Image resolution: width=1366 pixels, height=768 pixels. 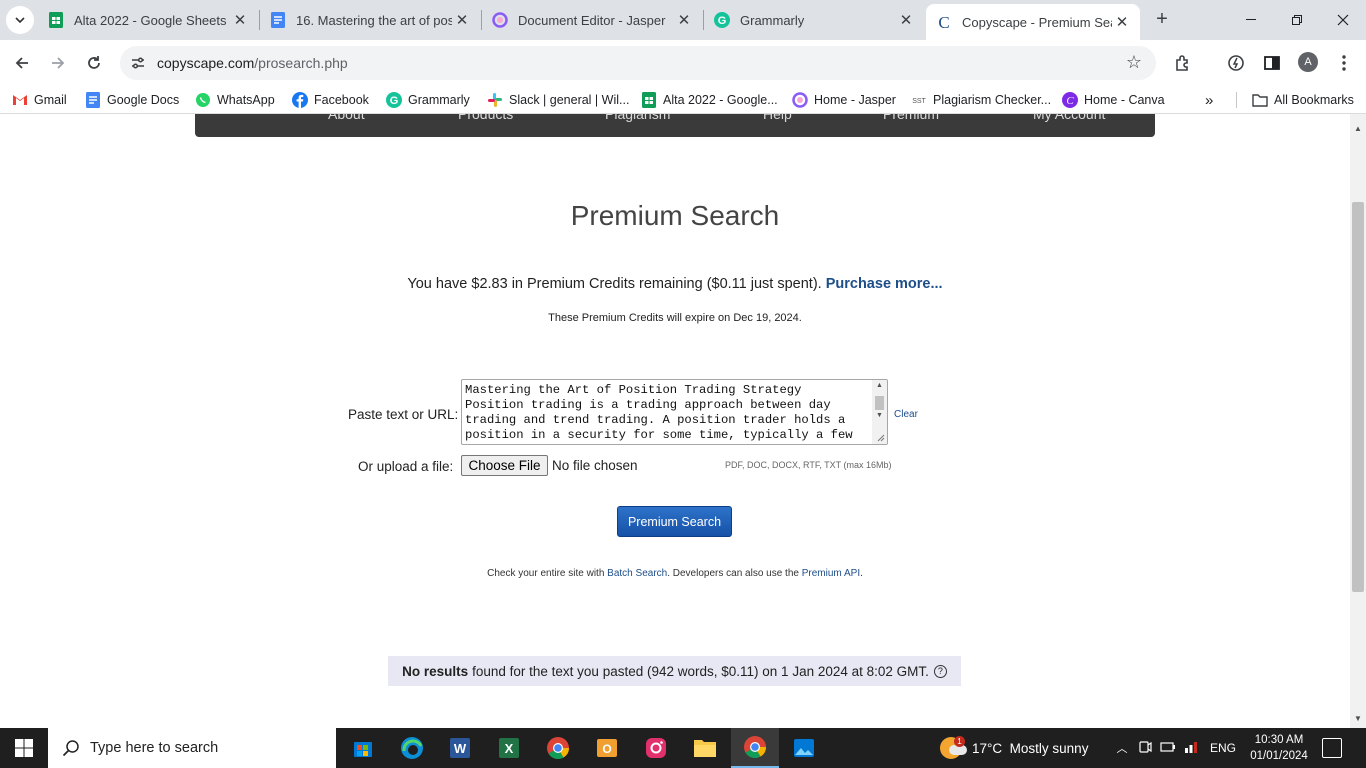 What do you see at coordinates (881, 438) in the screenshot?
I see `resize-handle-icon` at bounding box center [881, 438].